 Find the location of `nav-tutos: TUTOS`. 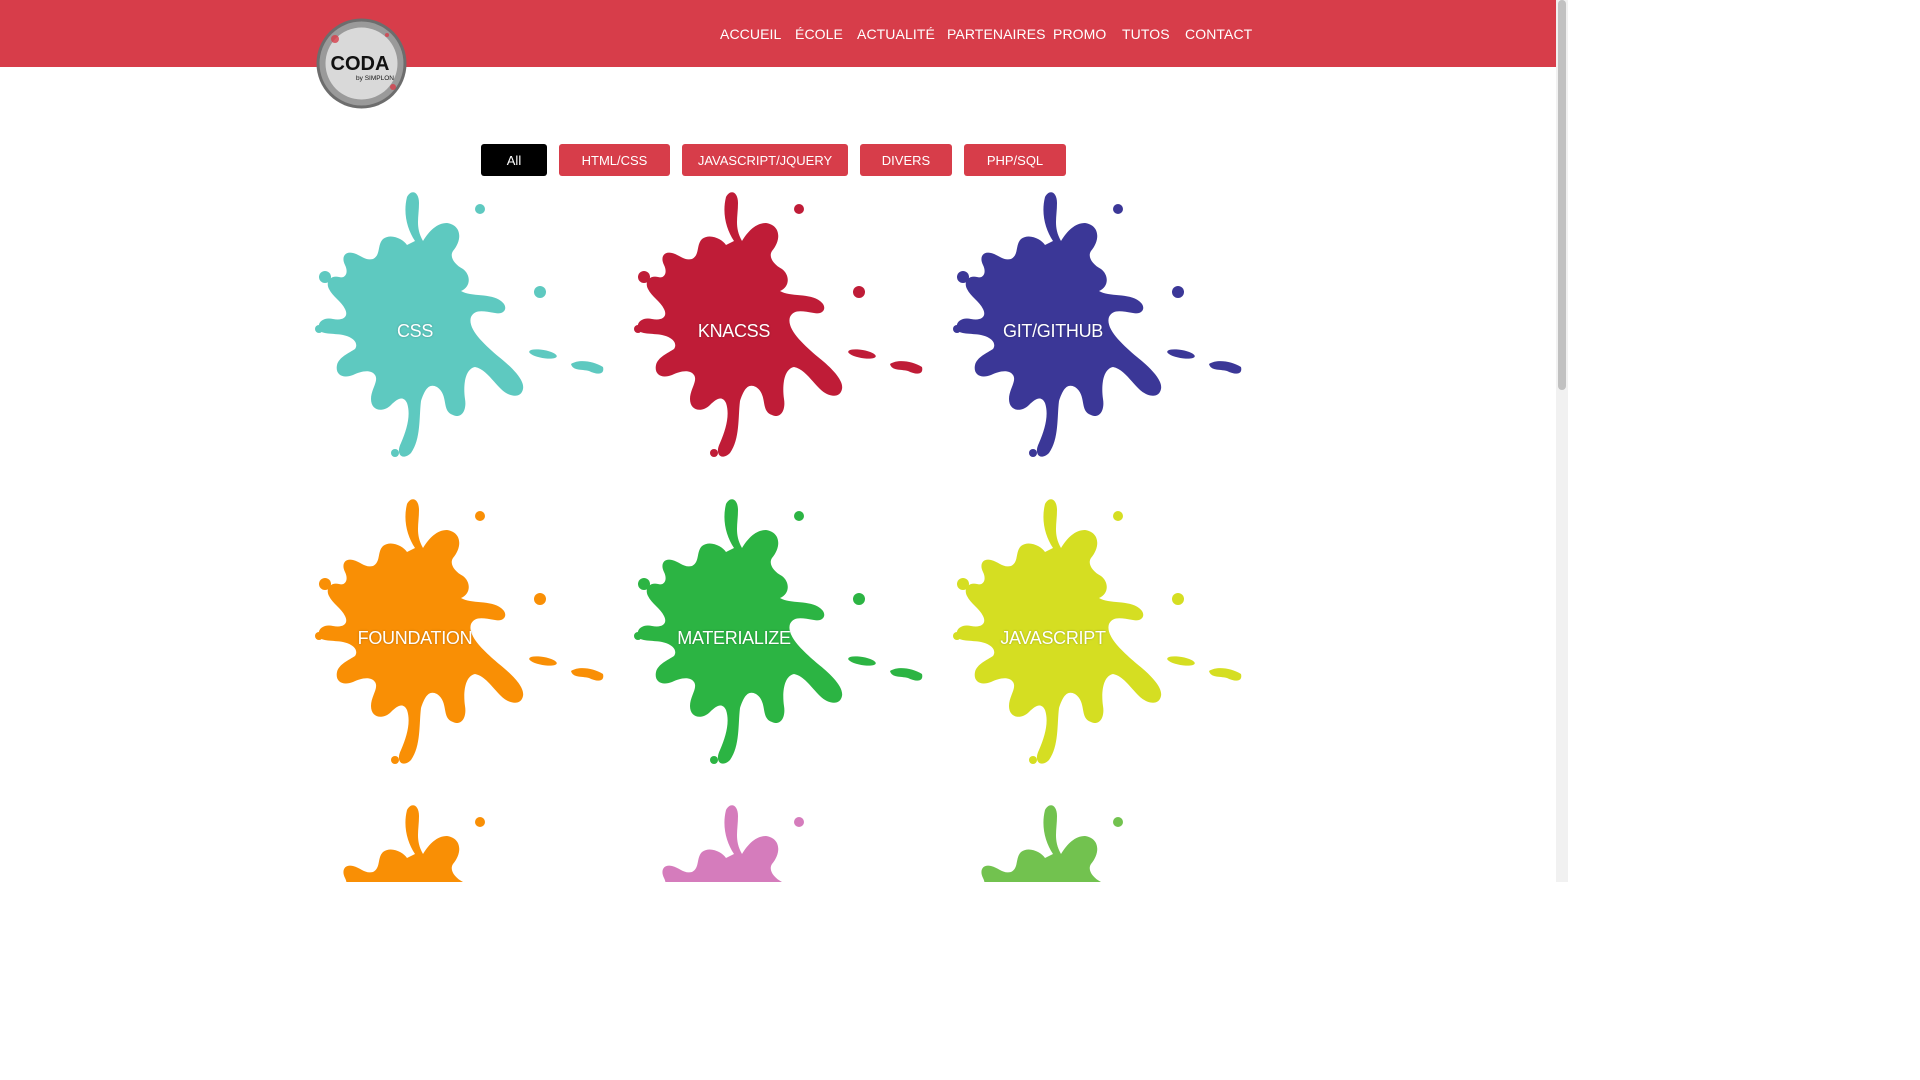

nav-tutos: TUTOS is located at coordinates (1146, 34).